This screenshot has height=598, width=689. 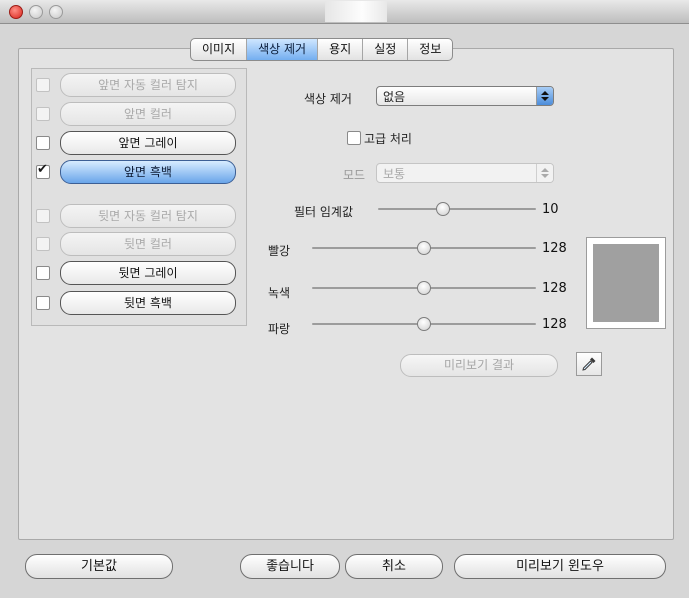 What do you see at coordinates (43, 216) in the screenshot?
I see `back-auto-color-checkbox` at bounding box center [43, 216].